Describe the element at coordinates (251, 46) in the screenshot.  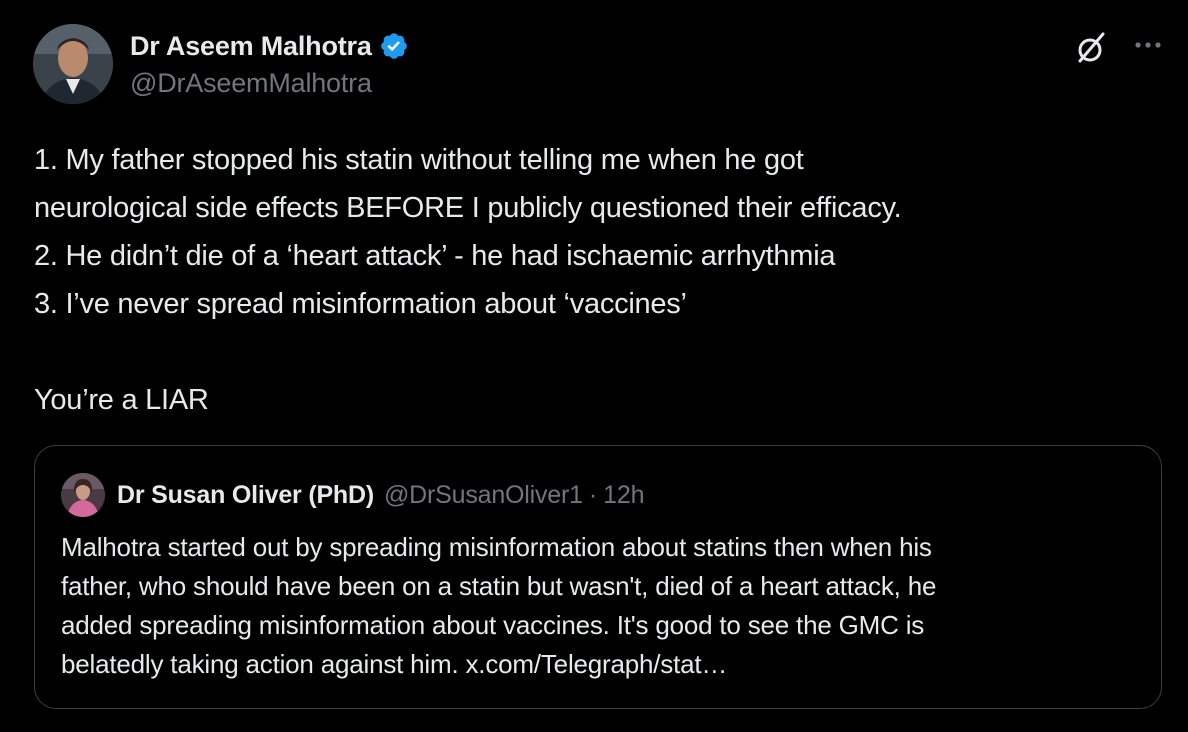
I see `author-display-name: Dr Aseem Malhotra` at that location.